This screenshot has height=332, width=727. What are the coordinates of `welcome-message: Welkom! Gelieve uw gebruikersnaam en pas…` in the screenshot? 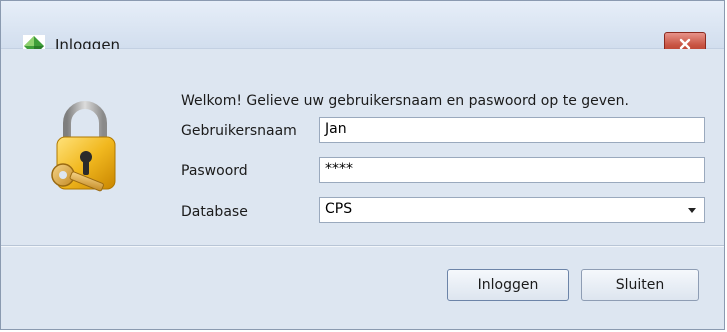 It's located at (405, 101).